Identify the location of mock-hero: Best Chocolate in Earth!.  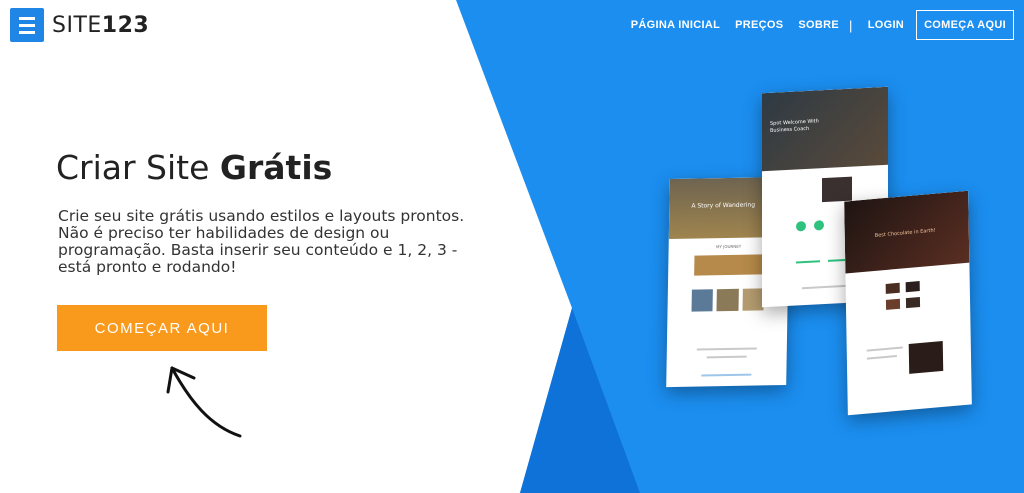
(907, 232).